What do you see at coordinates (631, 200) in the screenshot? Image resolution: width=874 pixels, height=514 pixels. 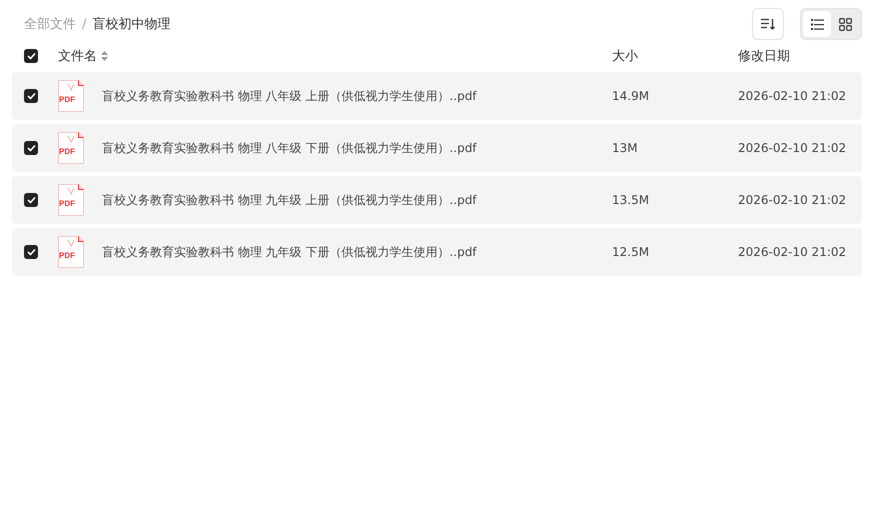 I see `file-size: 13.5M` at bounding box center [631, 200].